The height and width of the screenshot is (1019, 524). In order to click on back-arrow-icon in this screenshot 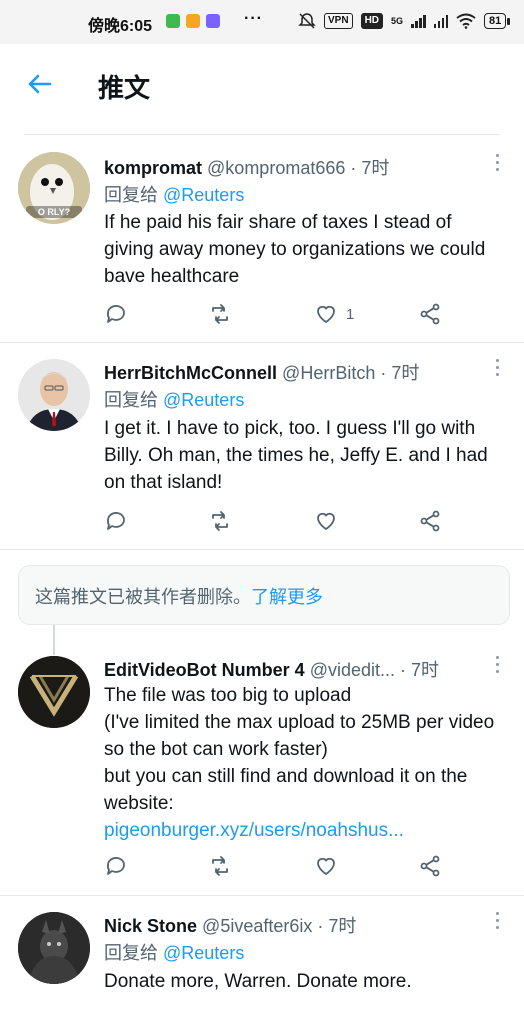, I will do `click(40, 84)`.